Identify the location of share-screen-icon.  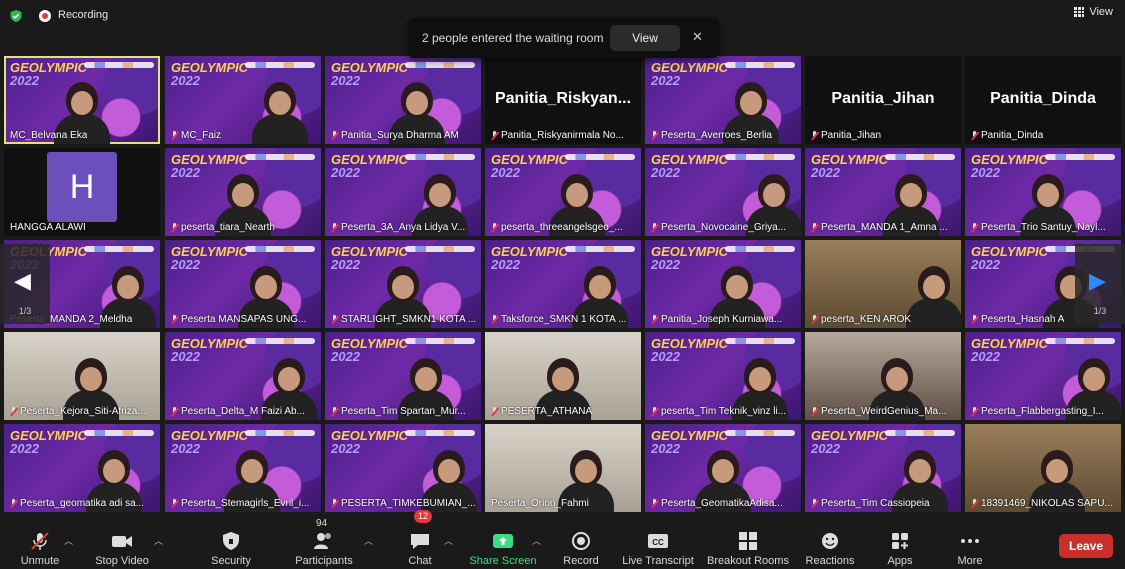
(503, 541).